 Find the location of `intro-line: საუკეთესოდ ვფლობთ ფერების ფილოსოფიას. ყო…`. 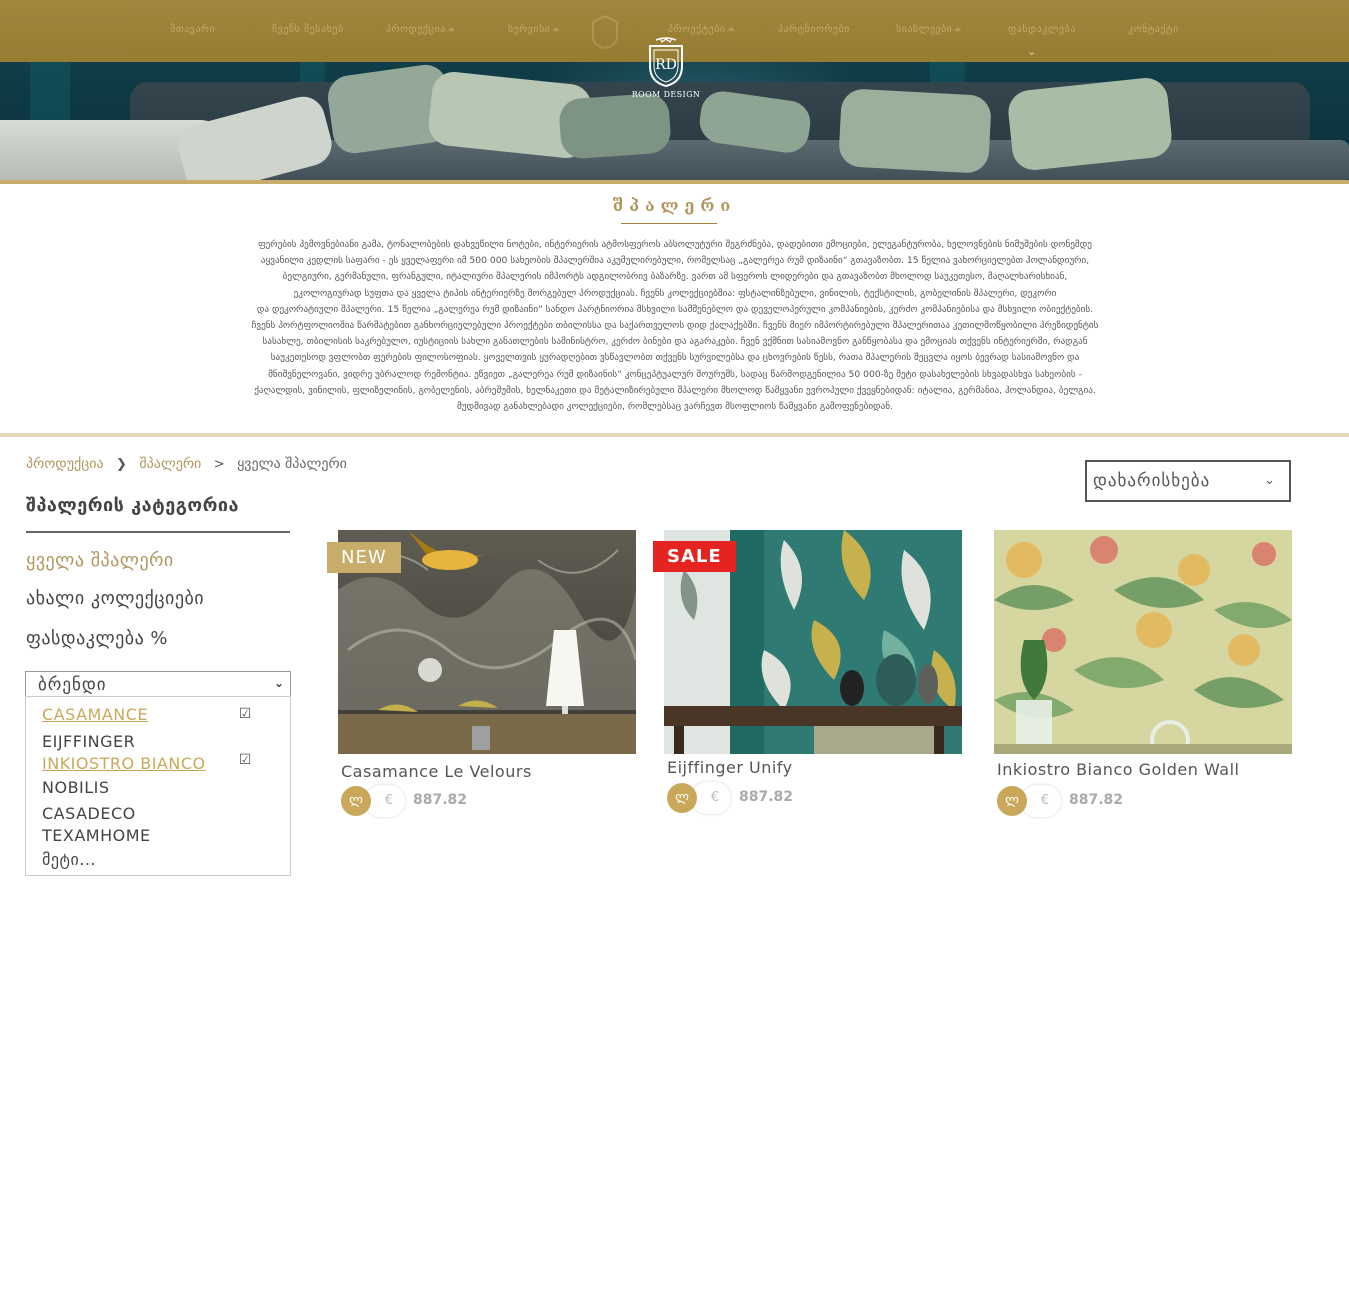

intro-line: საუკეთესოდ ვფლობთ ფერების ფილოსოფიას. ყო… is located at coordinates (675, 358).